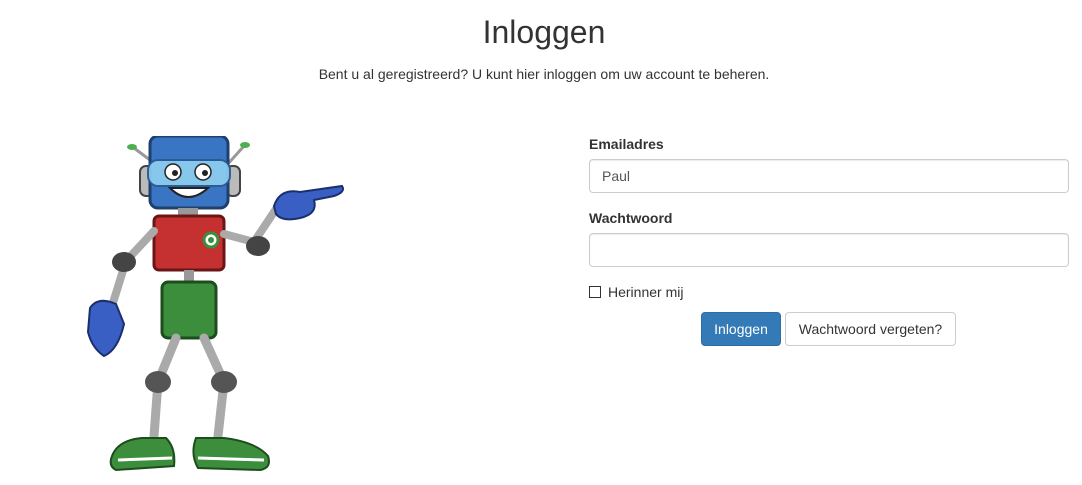  I want to click on email-label: Emailadres, so click(626, 144).